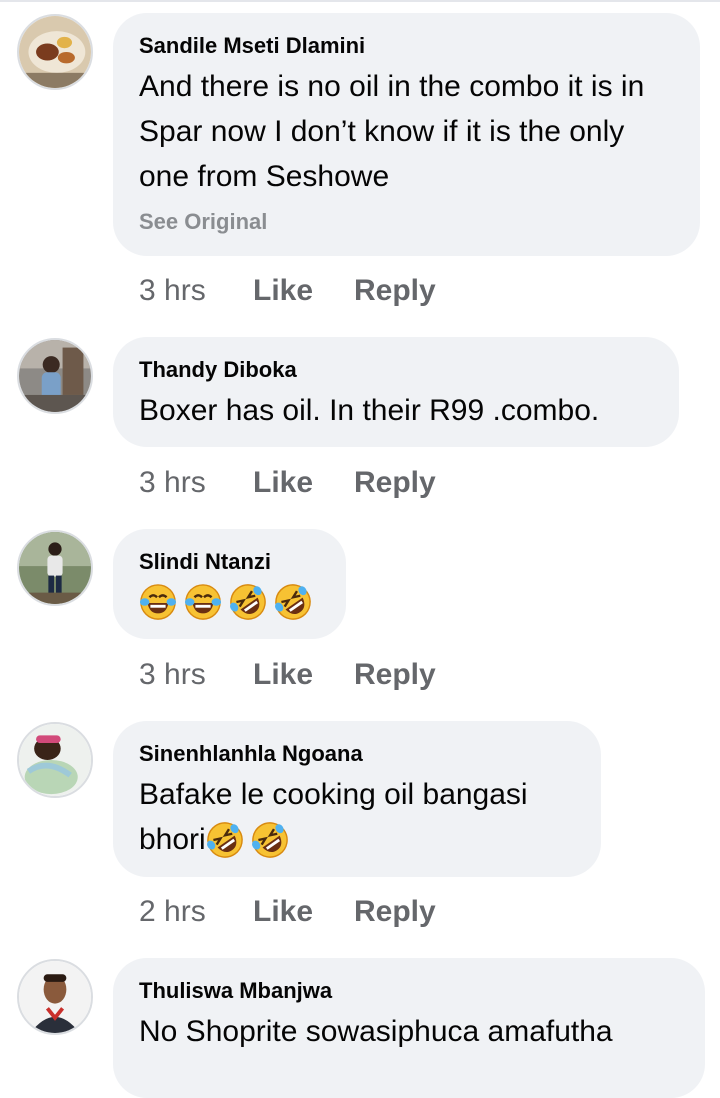 The width and height of the screenshot is (720, 1098). I want to click on comment-author: Thuliswa Mbanjwa, so click(409, 991).